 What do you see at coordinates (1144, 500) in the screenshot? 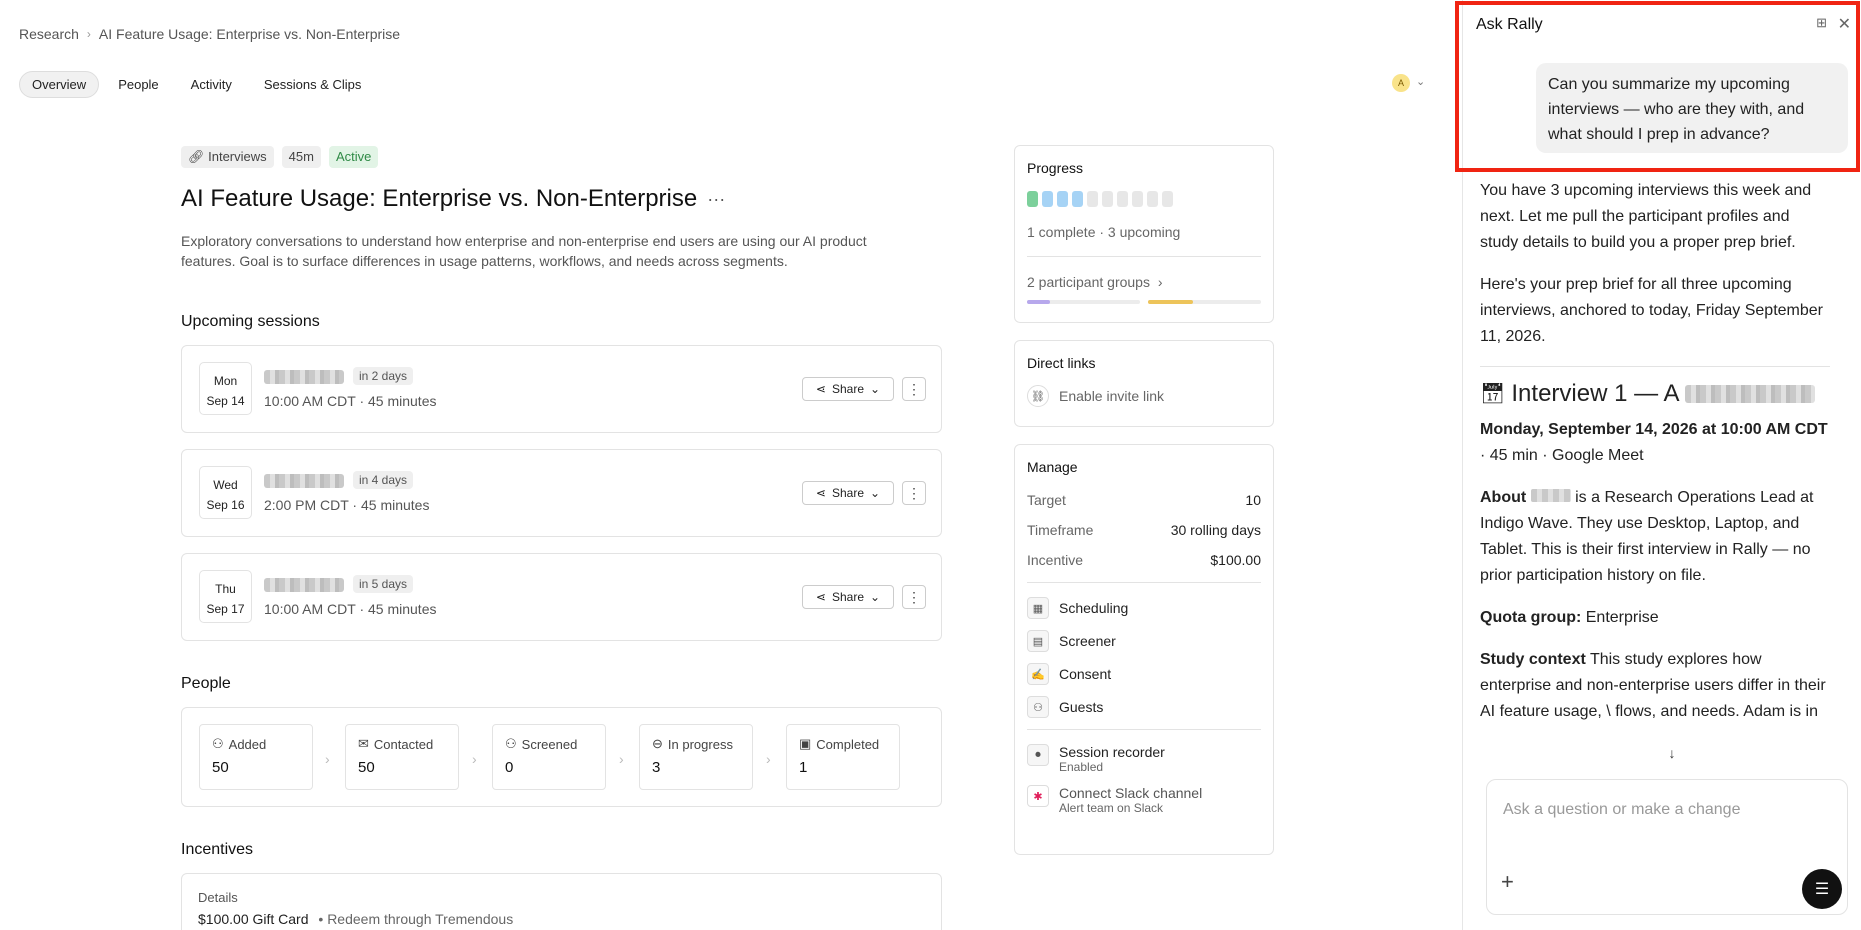
I see `kv-row-target: Target 10` at bounding box center [1144, 500].